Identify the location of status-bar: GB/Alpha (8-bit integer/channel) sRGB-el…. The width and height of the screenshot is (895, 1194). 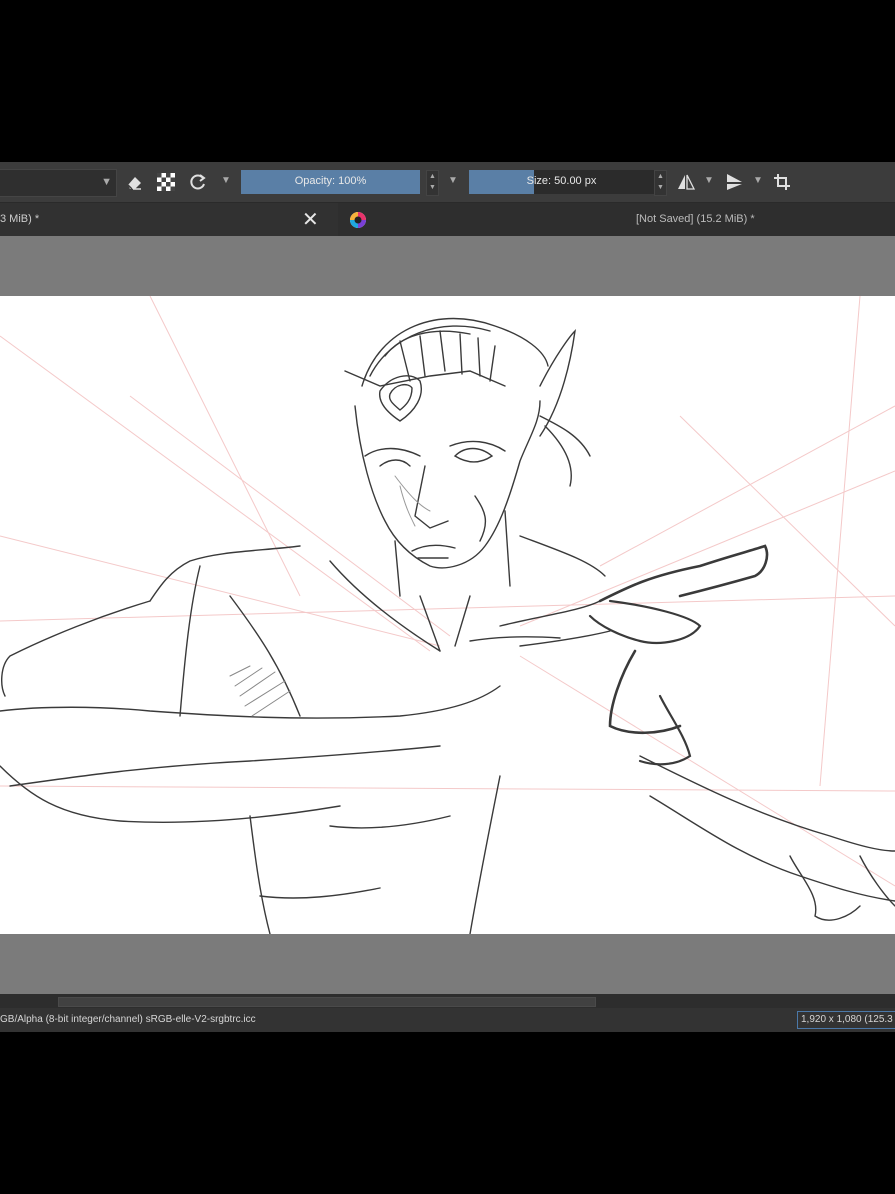
(447, 1020).